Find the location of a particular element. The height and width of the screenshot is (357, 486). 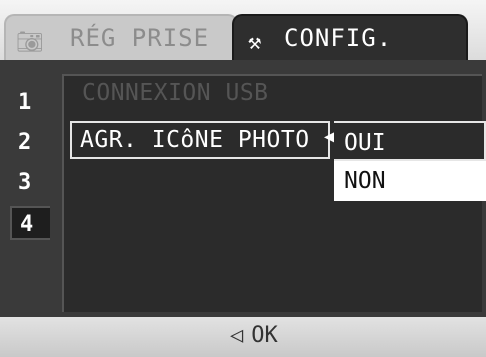

option-oui: OUI is located at coordinates (410, 141).